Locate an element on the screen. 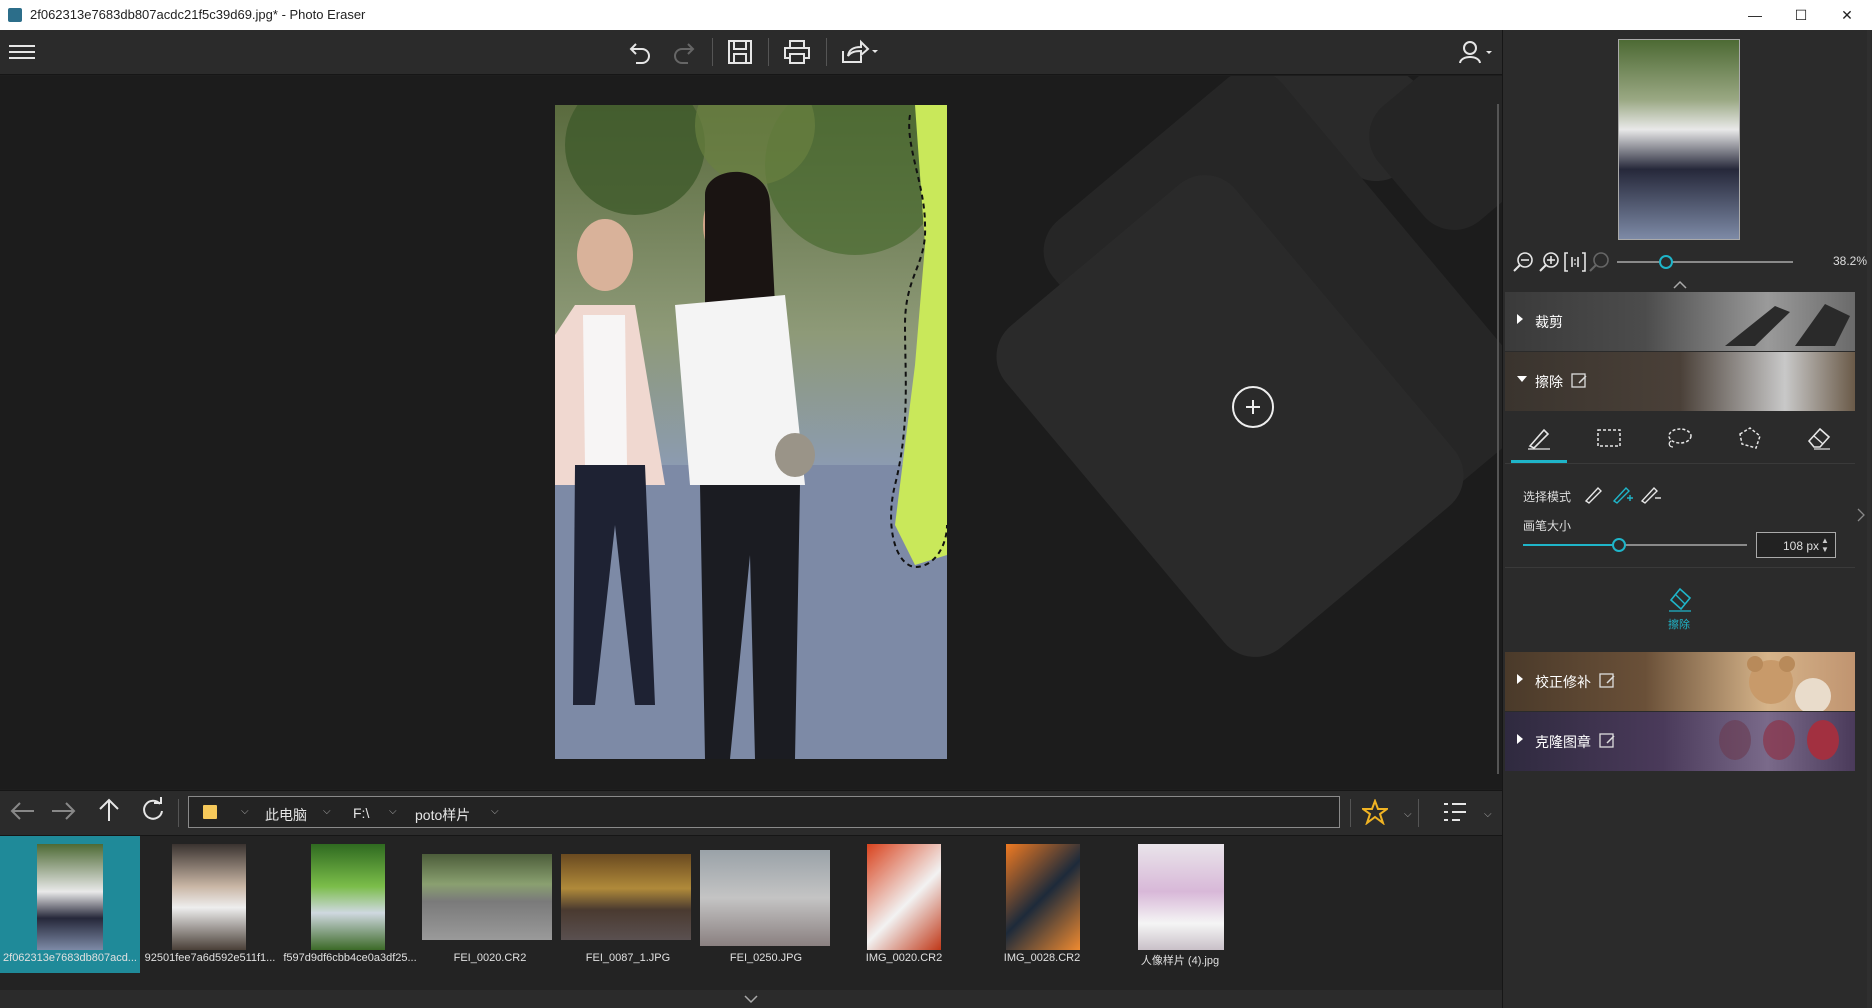  file-navigation-bar: ⌵ 此电脑 ⌵ F:\ ⌵ poto样片 ⌵ ⌵ ⌵ is located at coordinates (751, 813).